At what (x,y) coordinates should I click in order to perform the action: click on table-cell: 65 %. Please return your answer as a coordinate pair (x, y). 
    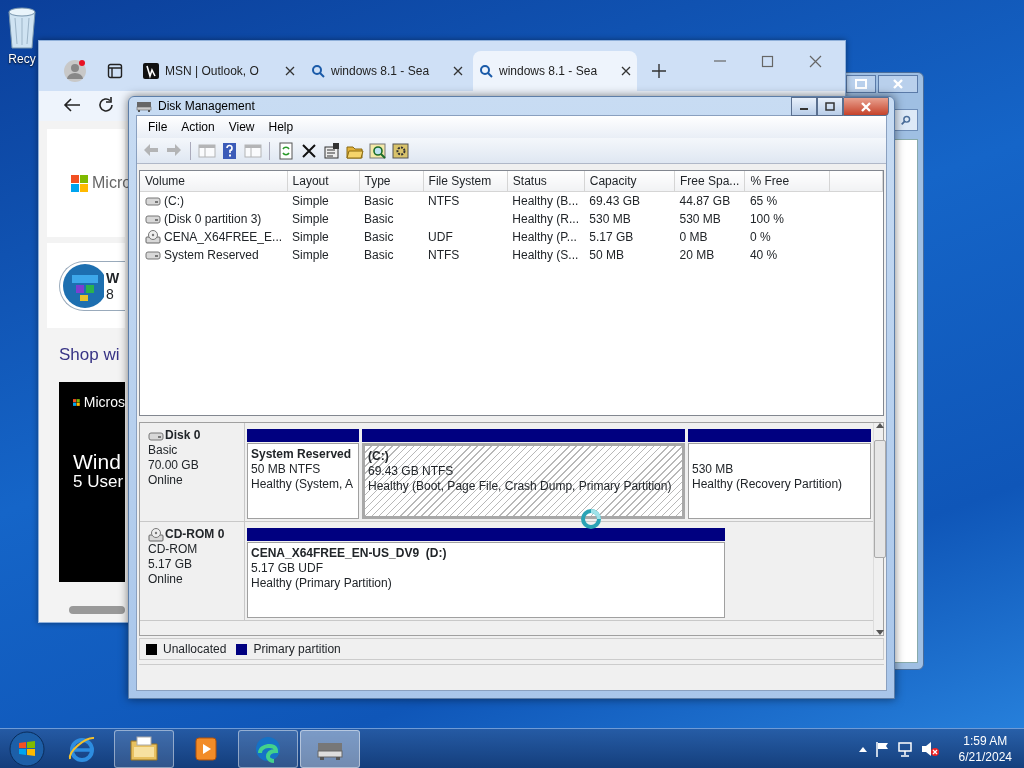
    Looking at the image, I should click on (787, 200).